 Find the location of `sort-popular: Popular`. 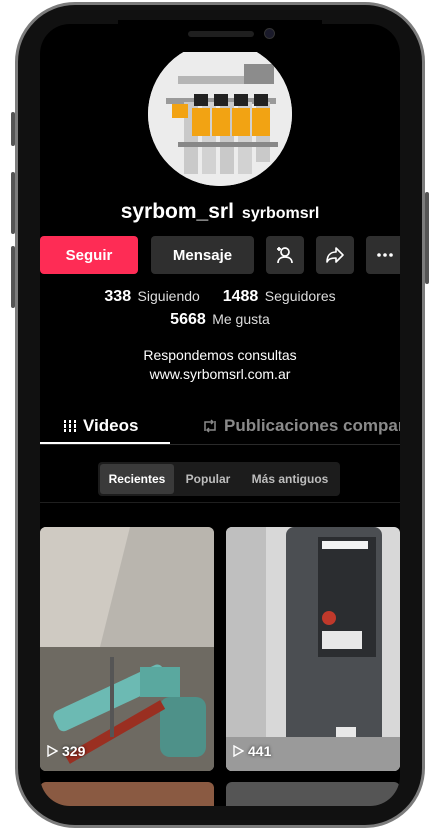

sort-popular: Popular is located at coordinates (208, 479).